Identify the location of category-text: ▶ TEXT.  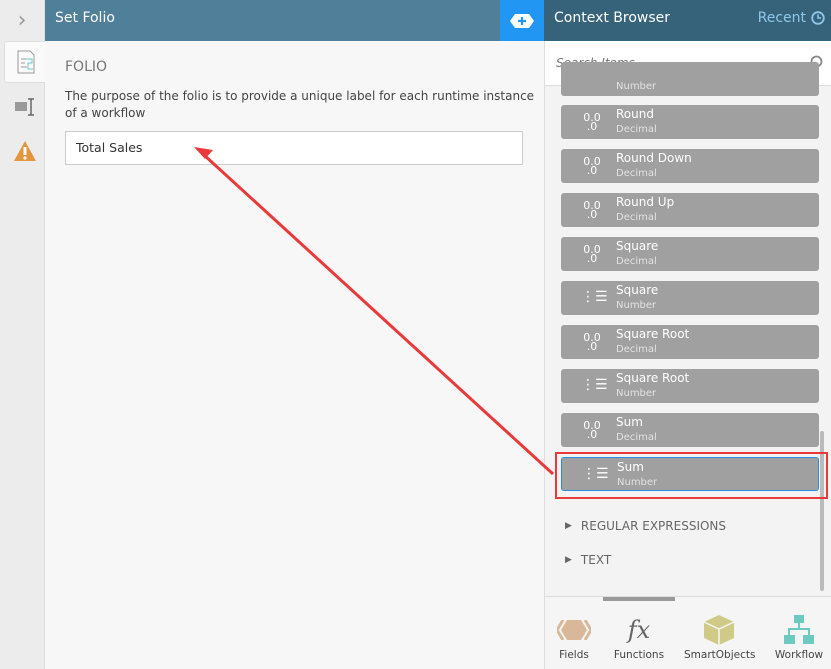
(588, 560).